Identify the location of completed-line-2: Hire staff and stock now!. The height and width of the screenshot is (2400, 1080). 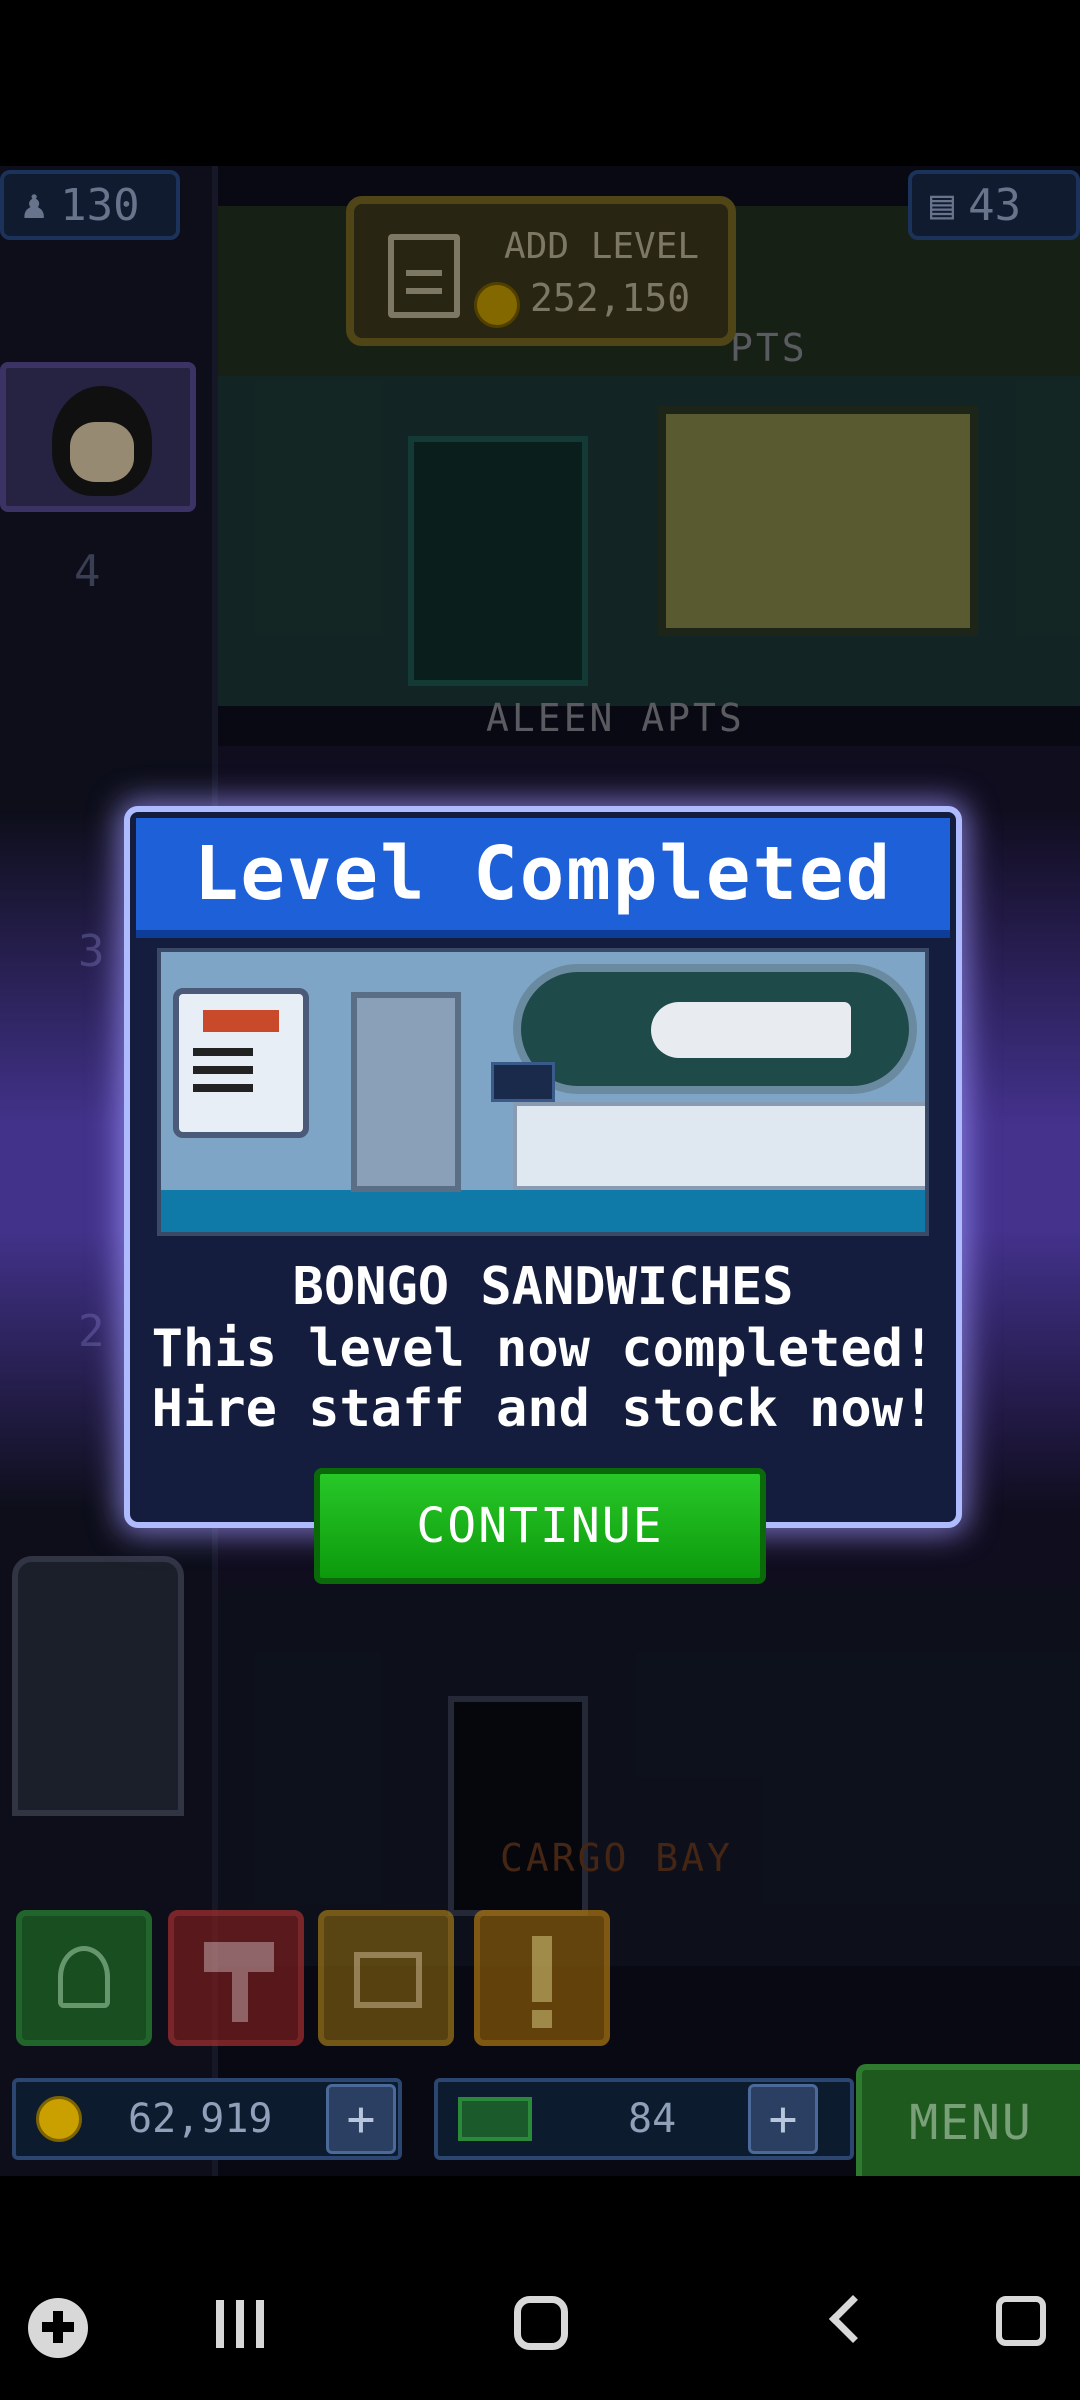
(543, 1409).